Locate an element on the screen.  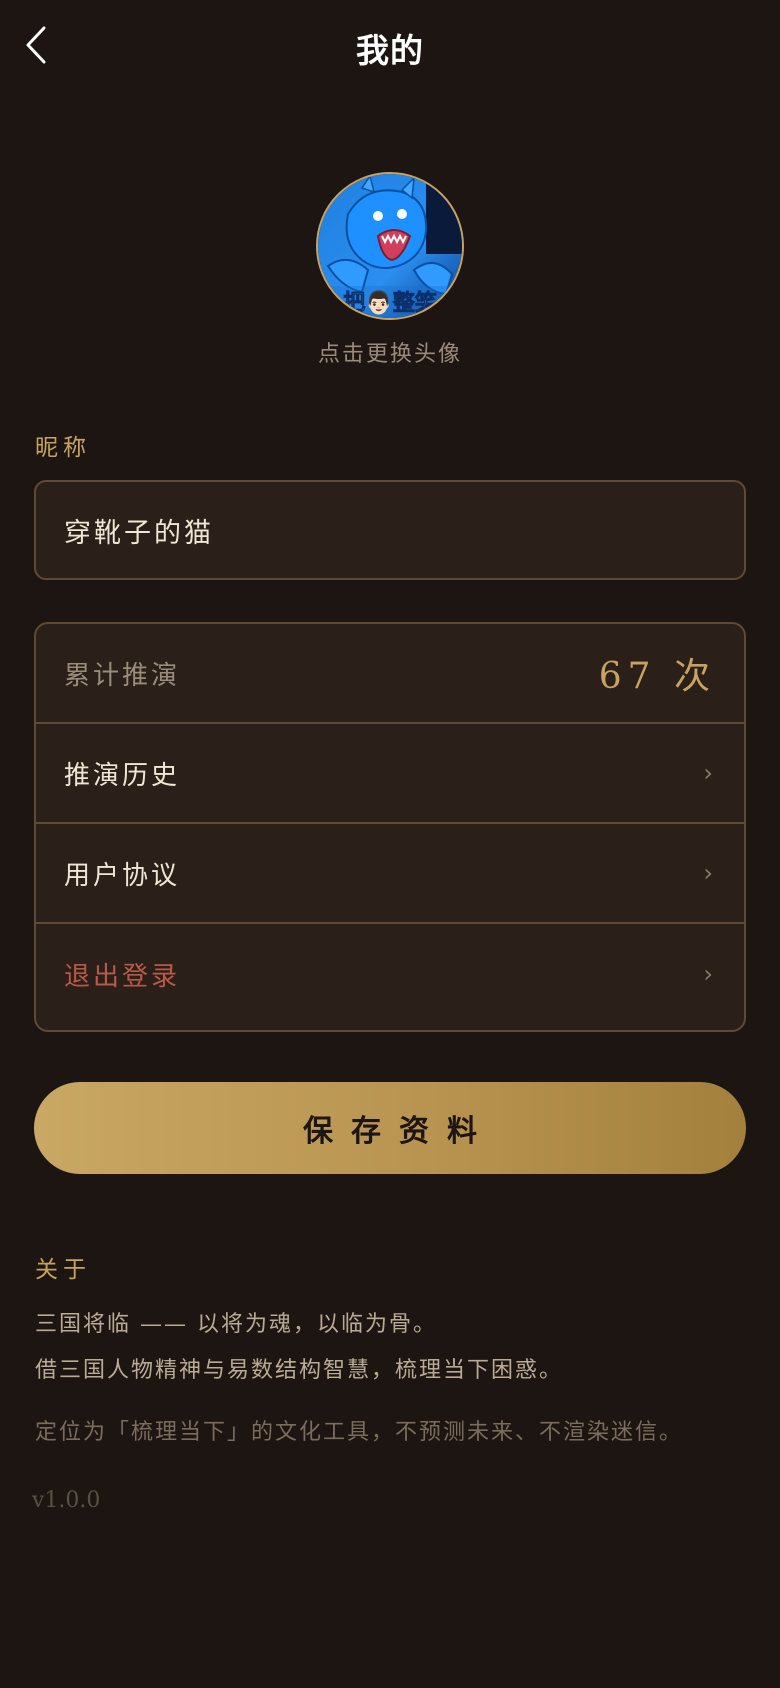
about-line-3: 定位为「梳理当下」的文化工具，不预测未来、不渲染迷信。 is located at coordinates (359, 1432).